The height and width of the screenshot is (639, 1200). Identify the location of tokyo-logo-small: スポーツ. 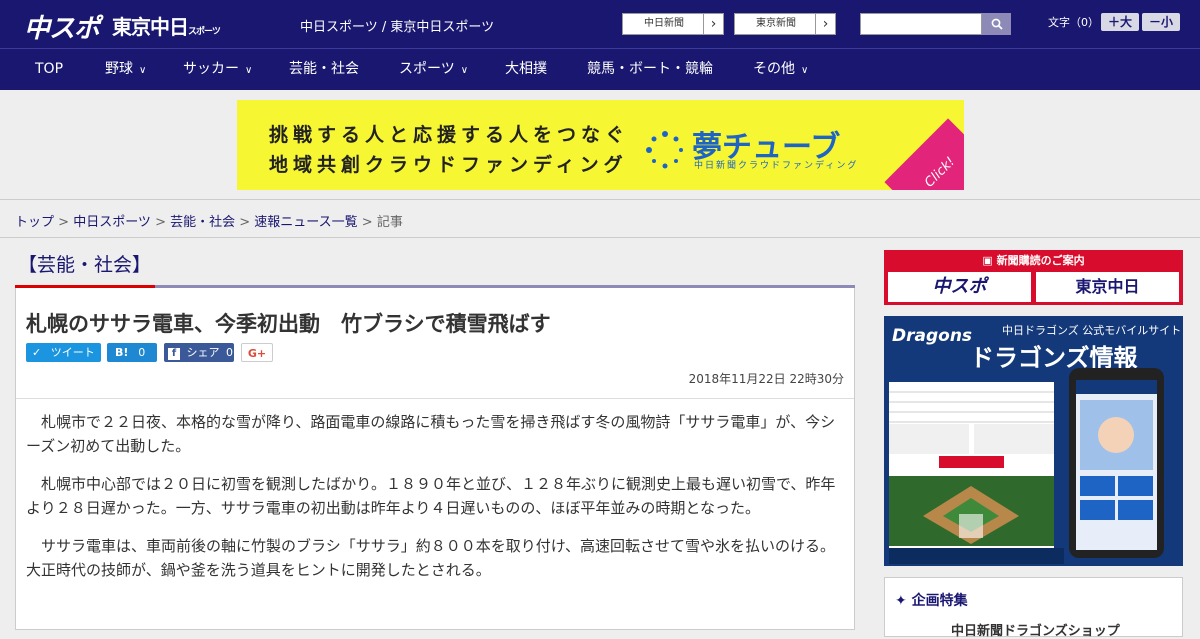
(204, 32).